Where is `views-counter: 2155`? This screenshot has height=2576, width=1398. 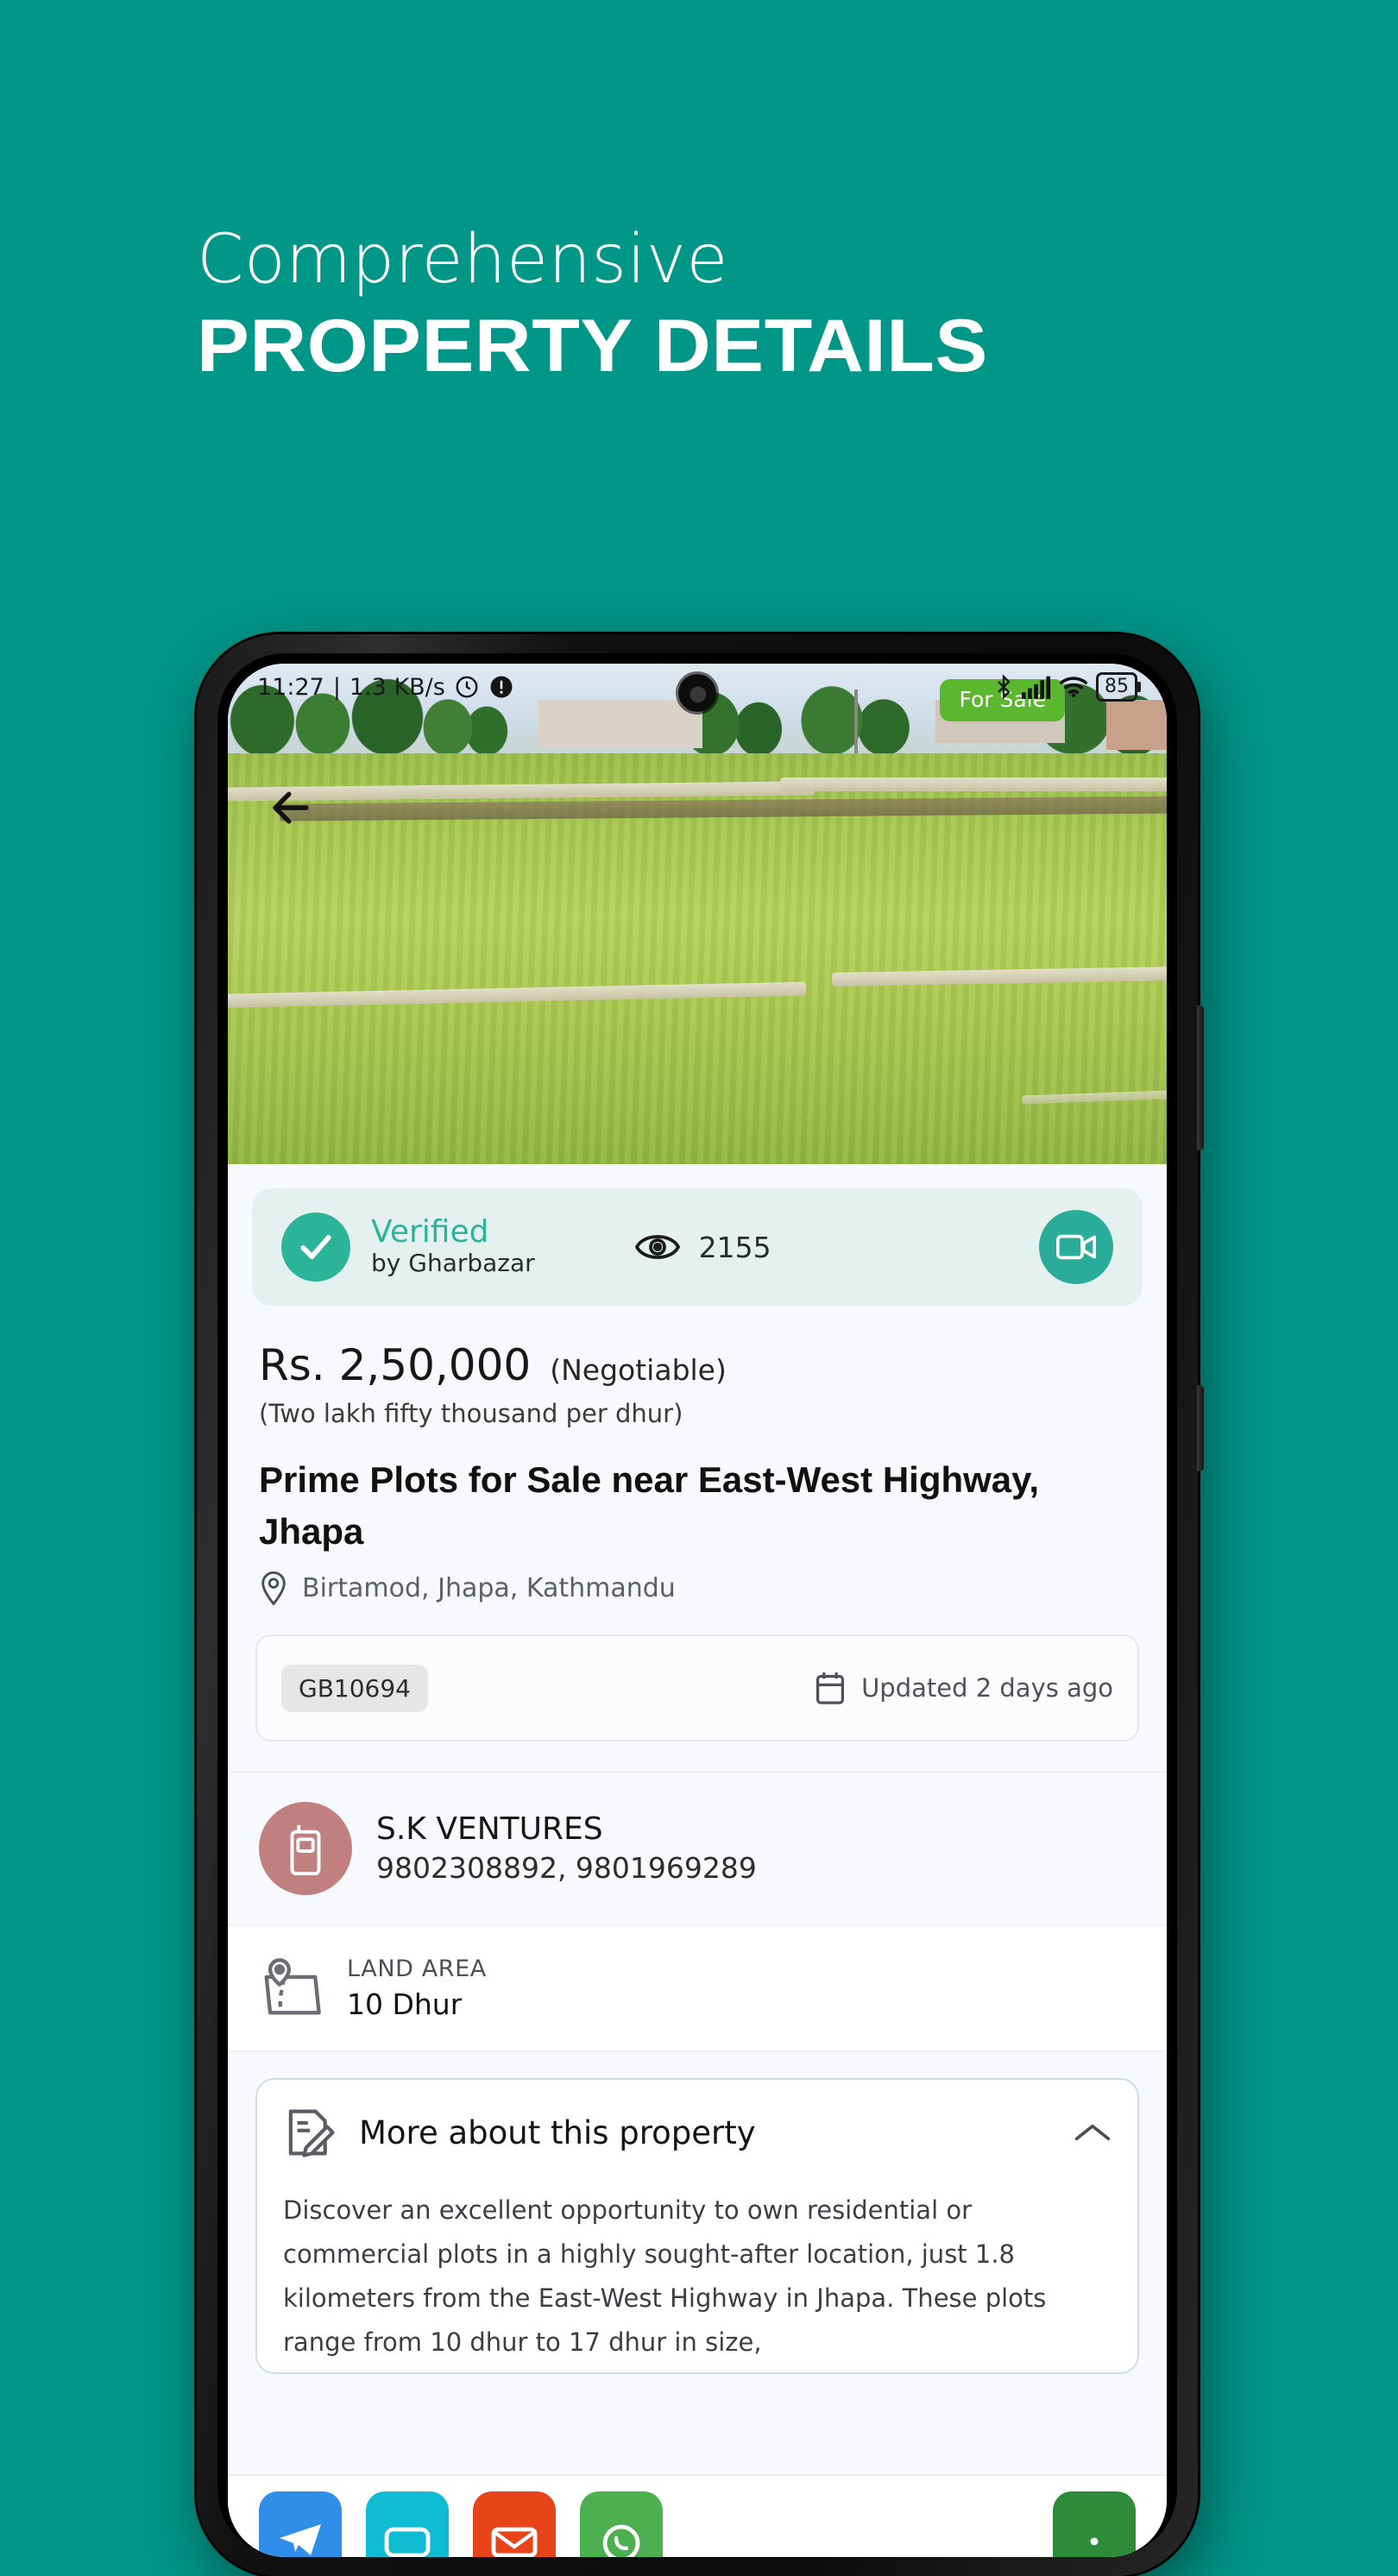
views-counter: 2155 is located at coordinates (703, 1247).